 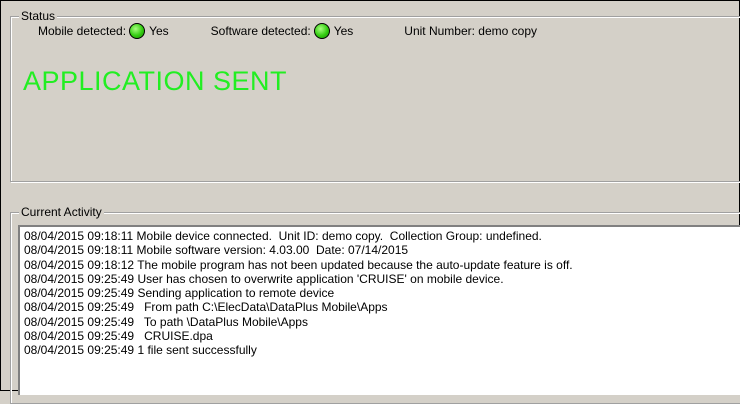 I want to click on software-detected-indicator-icon, so click(x=321, y=31).